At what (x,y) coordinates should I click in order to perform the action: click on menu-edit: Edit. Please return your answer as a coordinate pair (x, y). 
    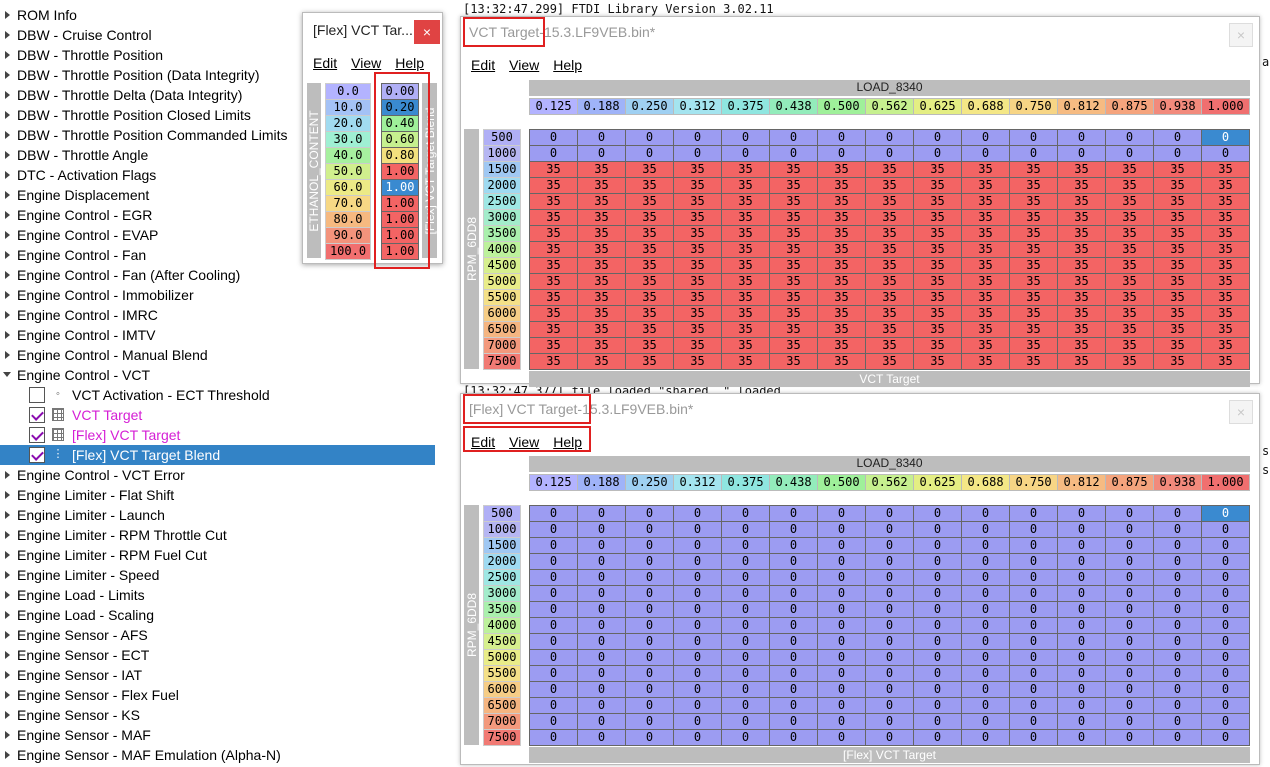
    Looking at the image, I should click on (325, 63).